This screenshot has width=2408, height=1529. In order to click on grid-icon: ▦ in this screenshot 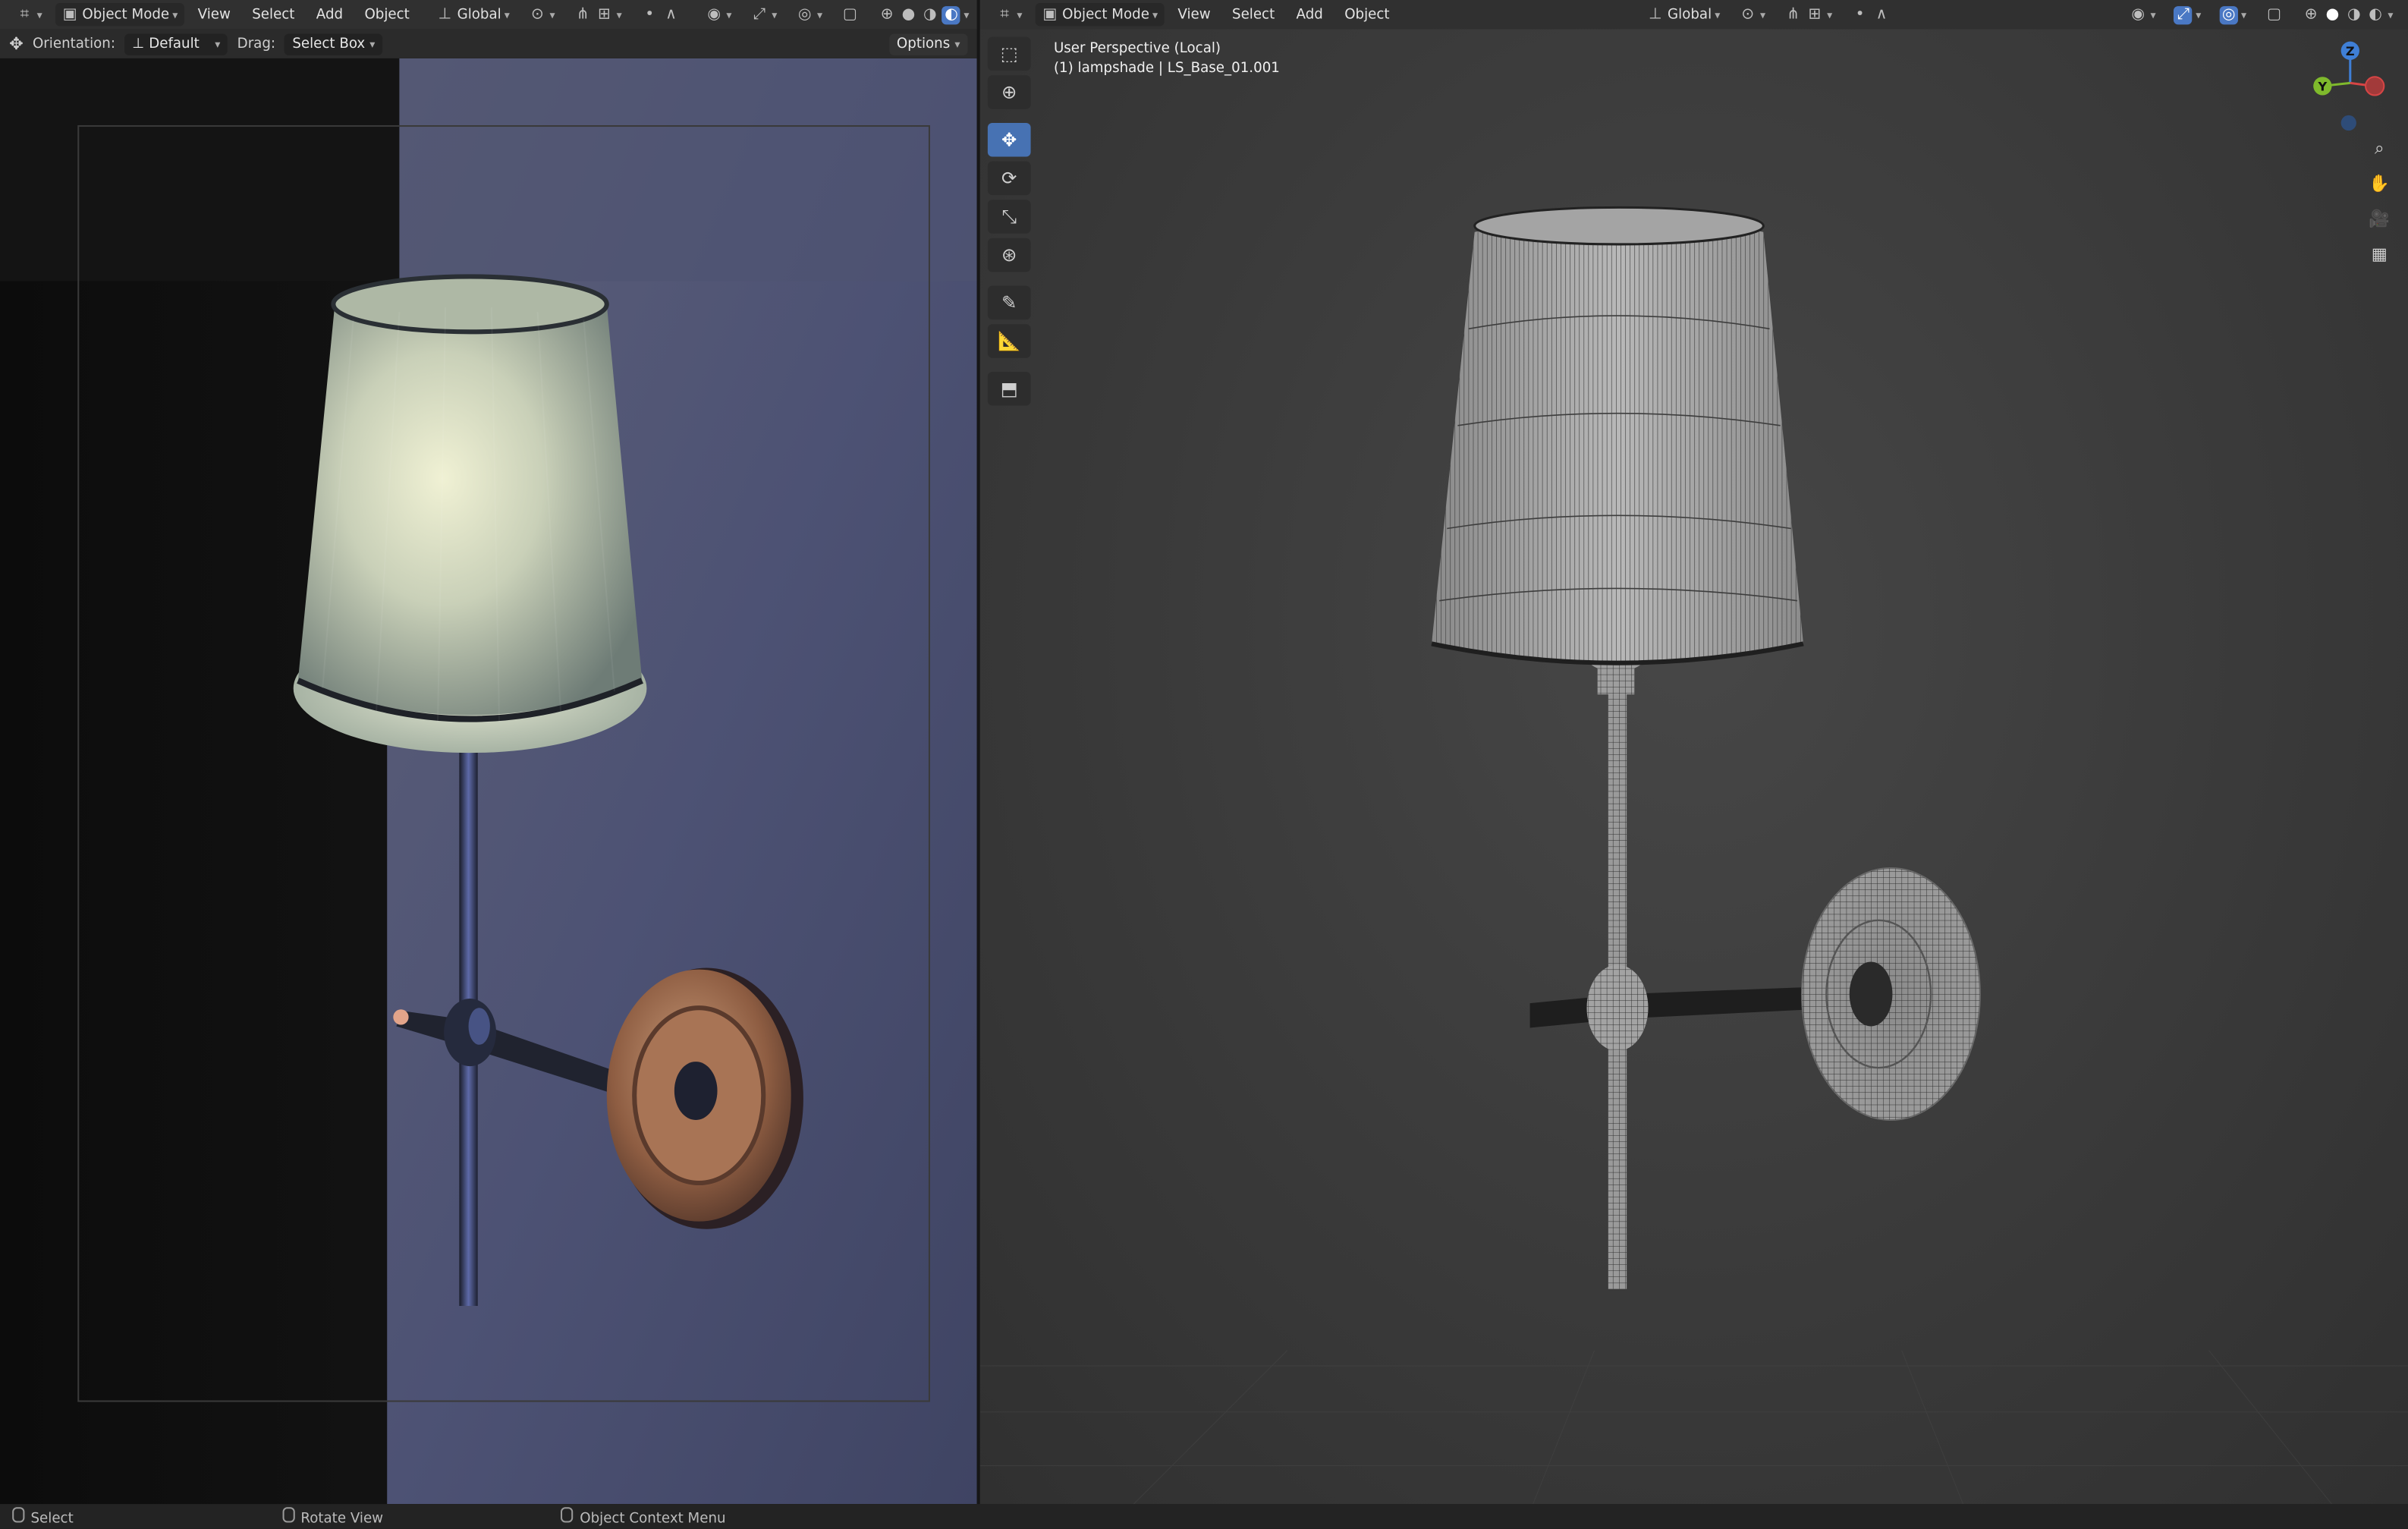, I will do `click(2379, 254)`.